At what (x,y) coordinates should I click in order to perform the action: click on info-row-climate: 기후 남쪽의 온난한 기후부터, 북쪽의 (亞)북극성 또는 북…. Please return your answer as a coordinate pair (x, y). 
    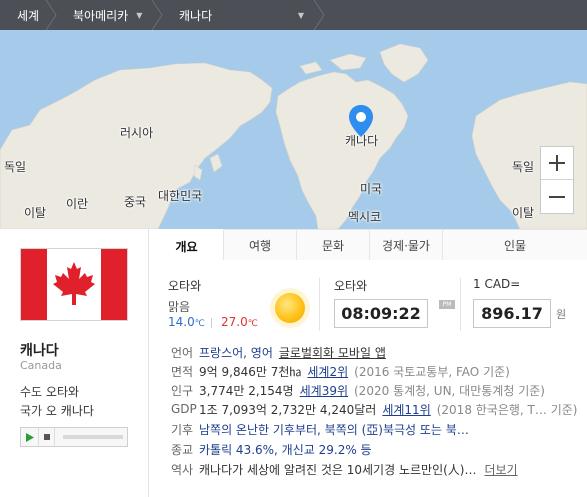
    Looking at the image, I should click on (377, 429).